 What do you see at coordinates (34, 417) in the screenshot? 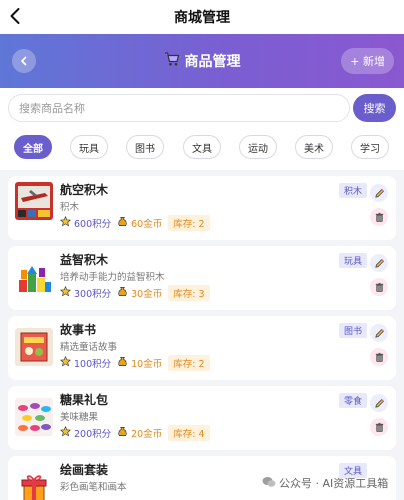
I see `product-image-candy` at bounding box center [34, 417].